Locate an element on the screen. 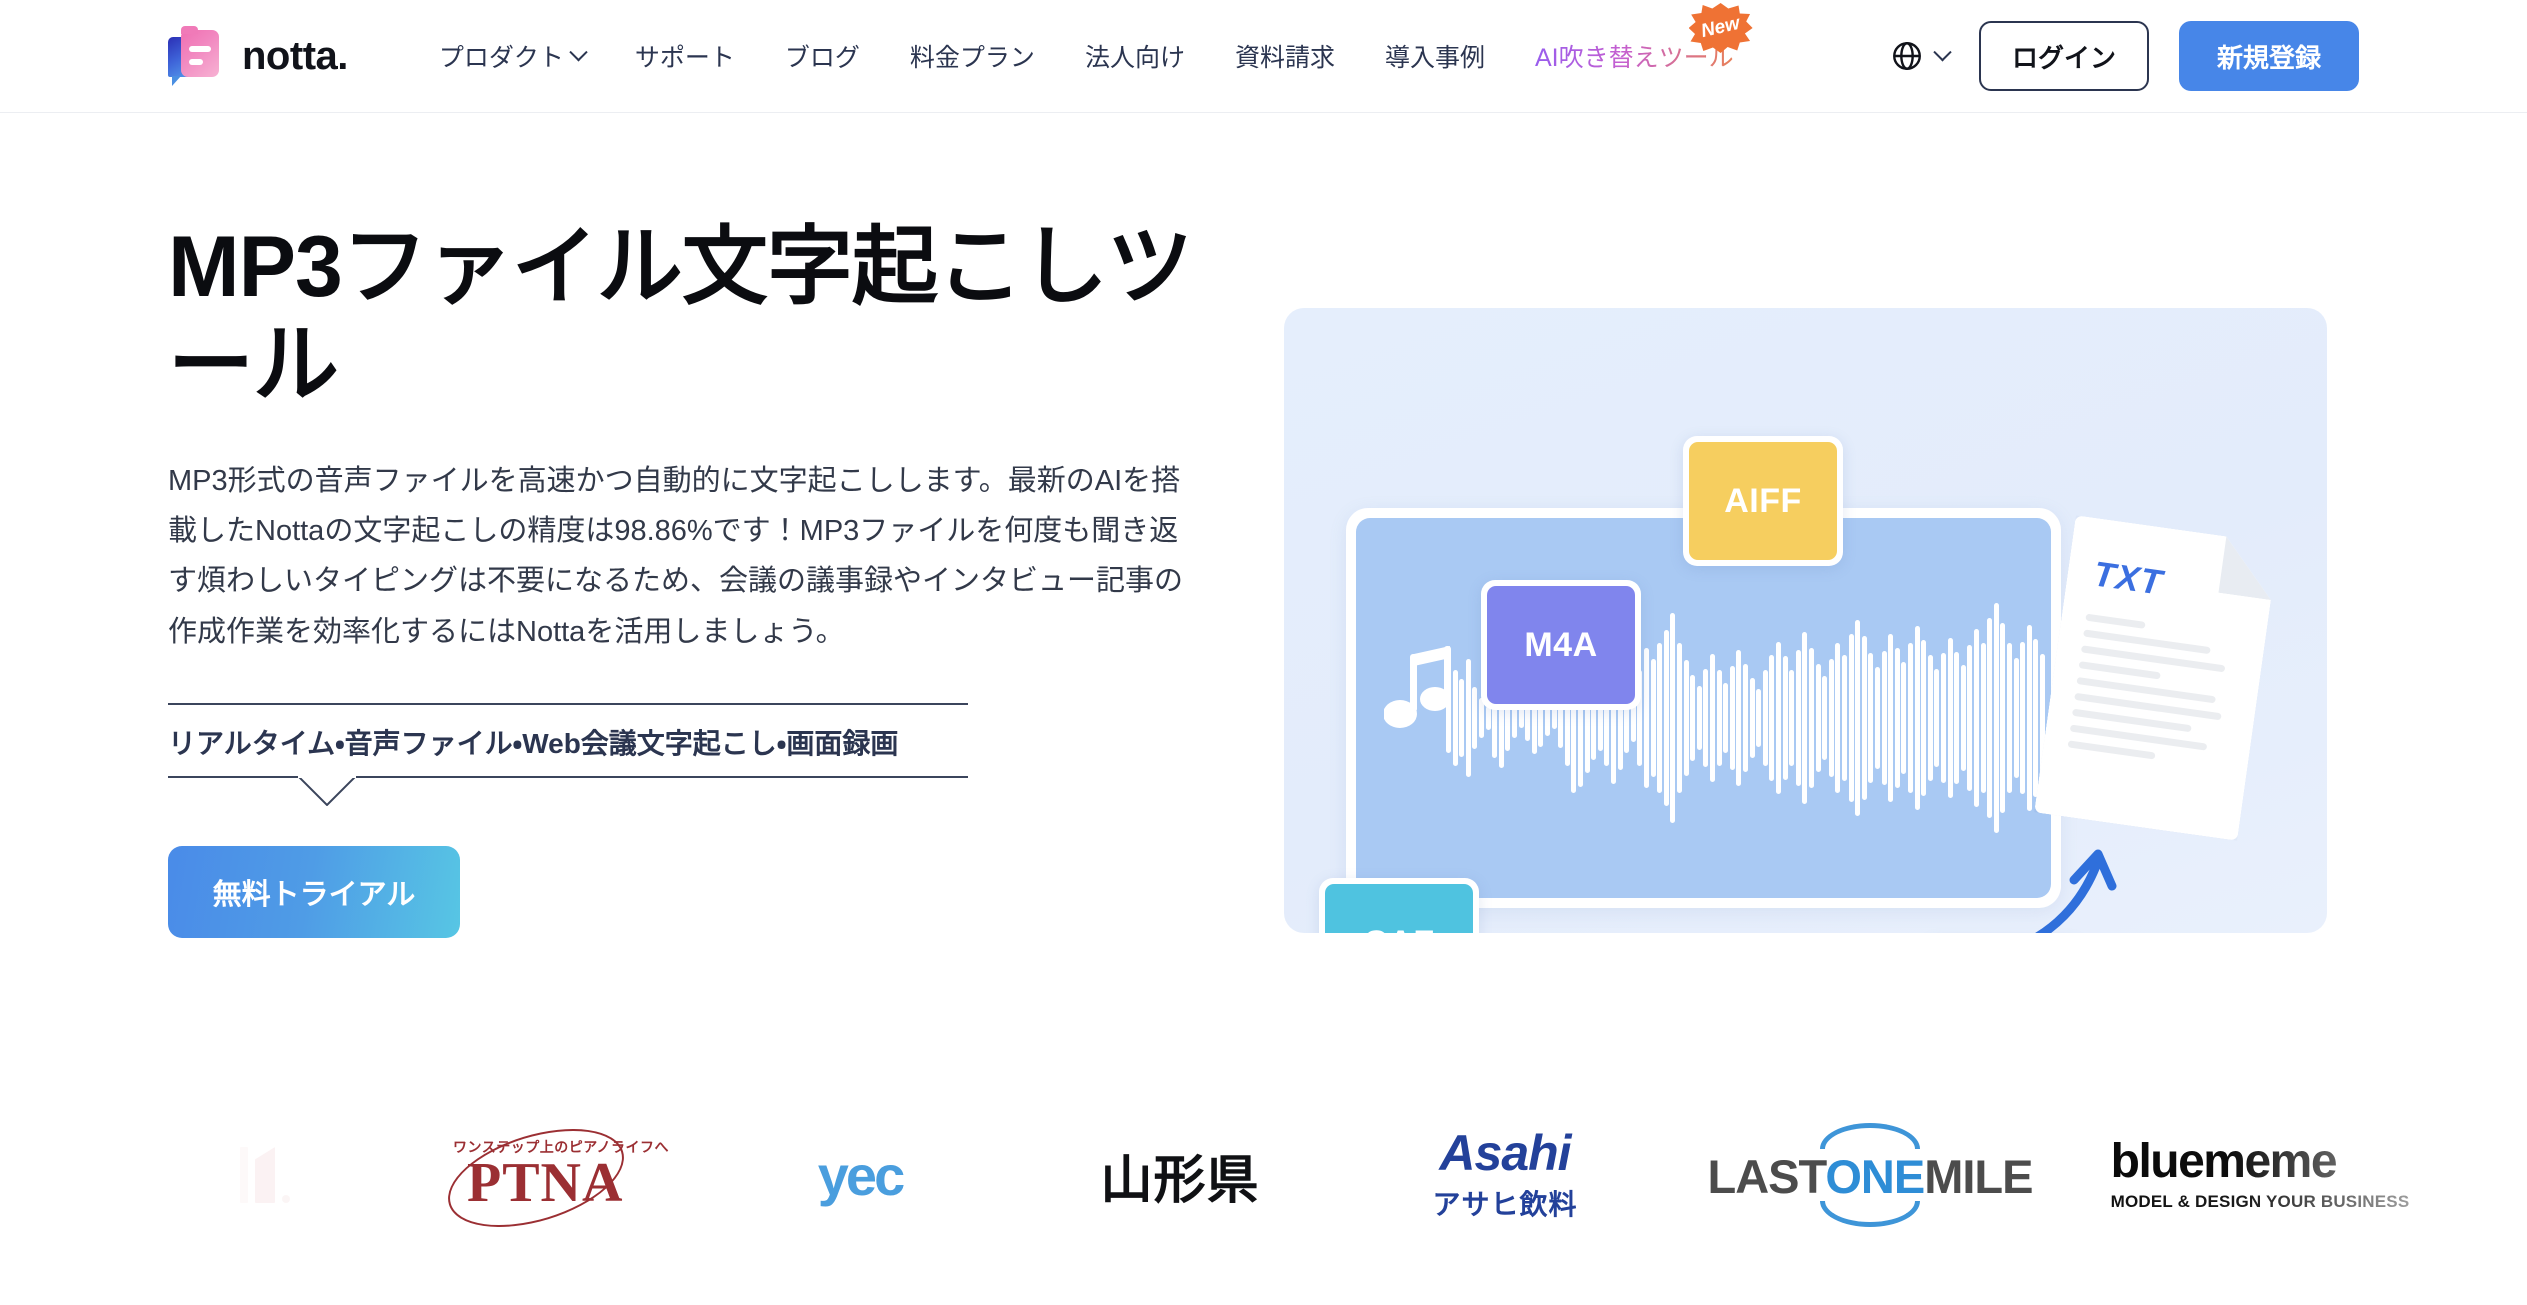 The image size is (2527, 1305). arc-bottom-icon is located at coordinates (1870, 1214).